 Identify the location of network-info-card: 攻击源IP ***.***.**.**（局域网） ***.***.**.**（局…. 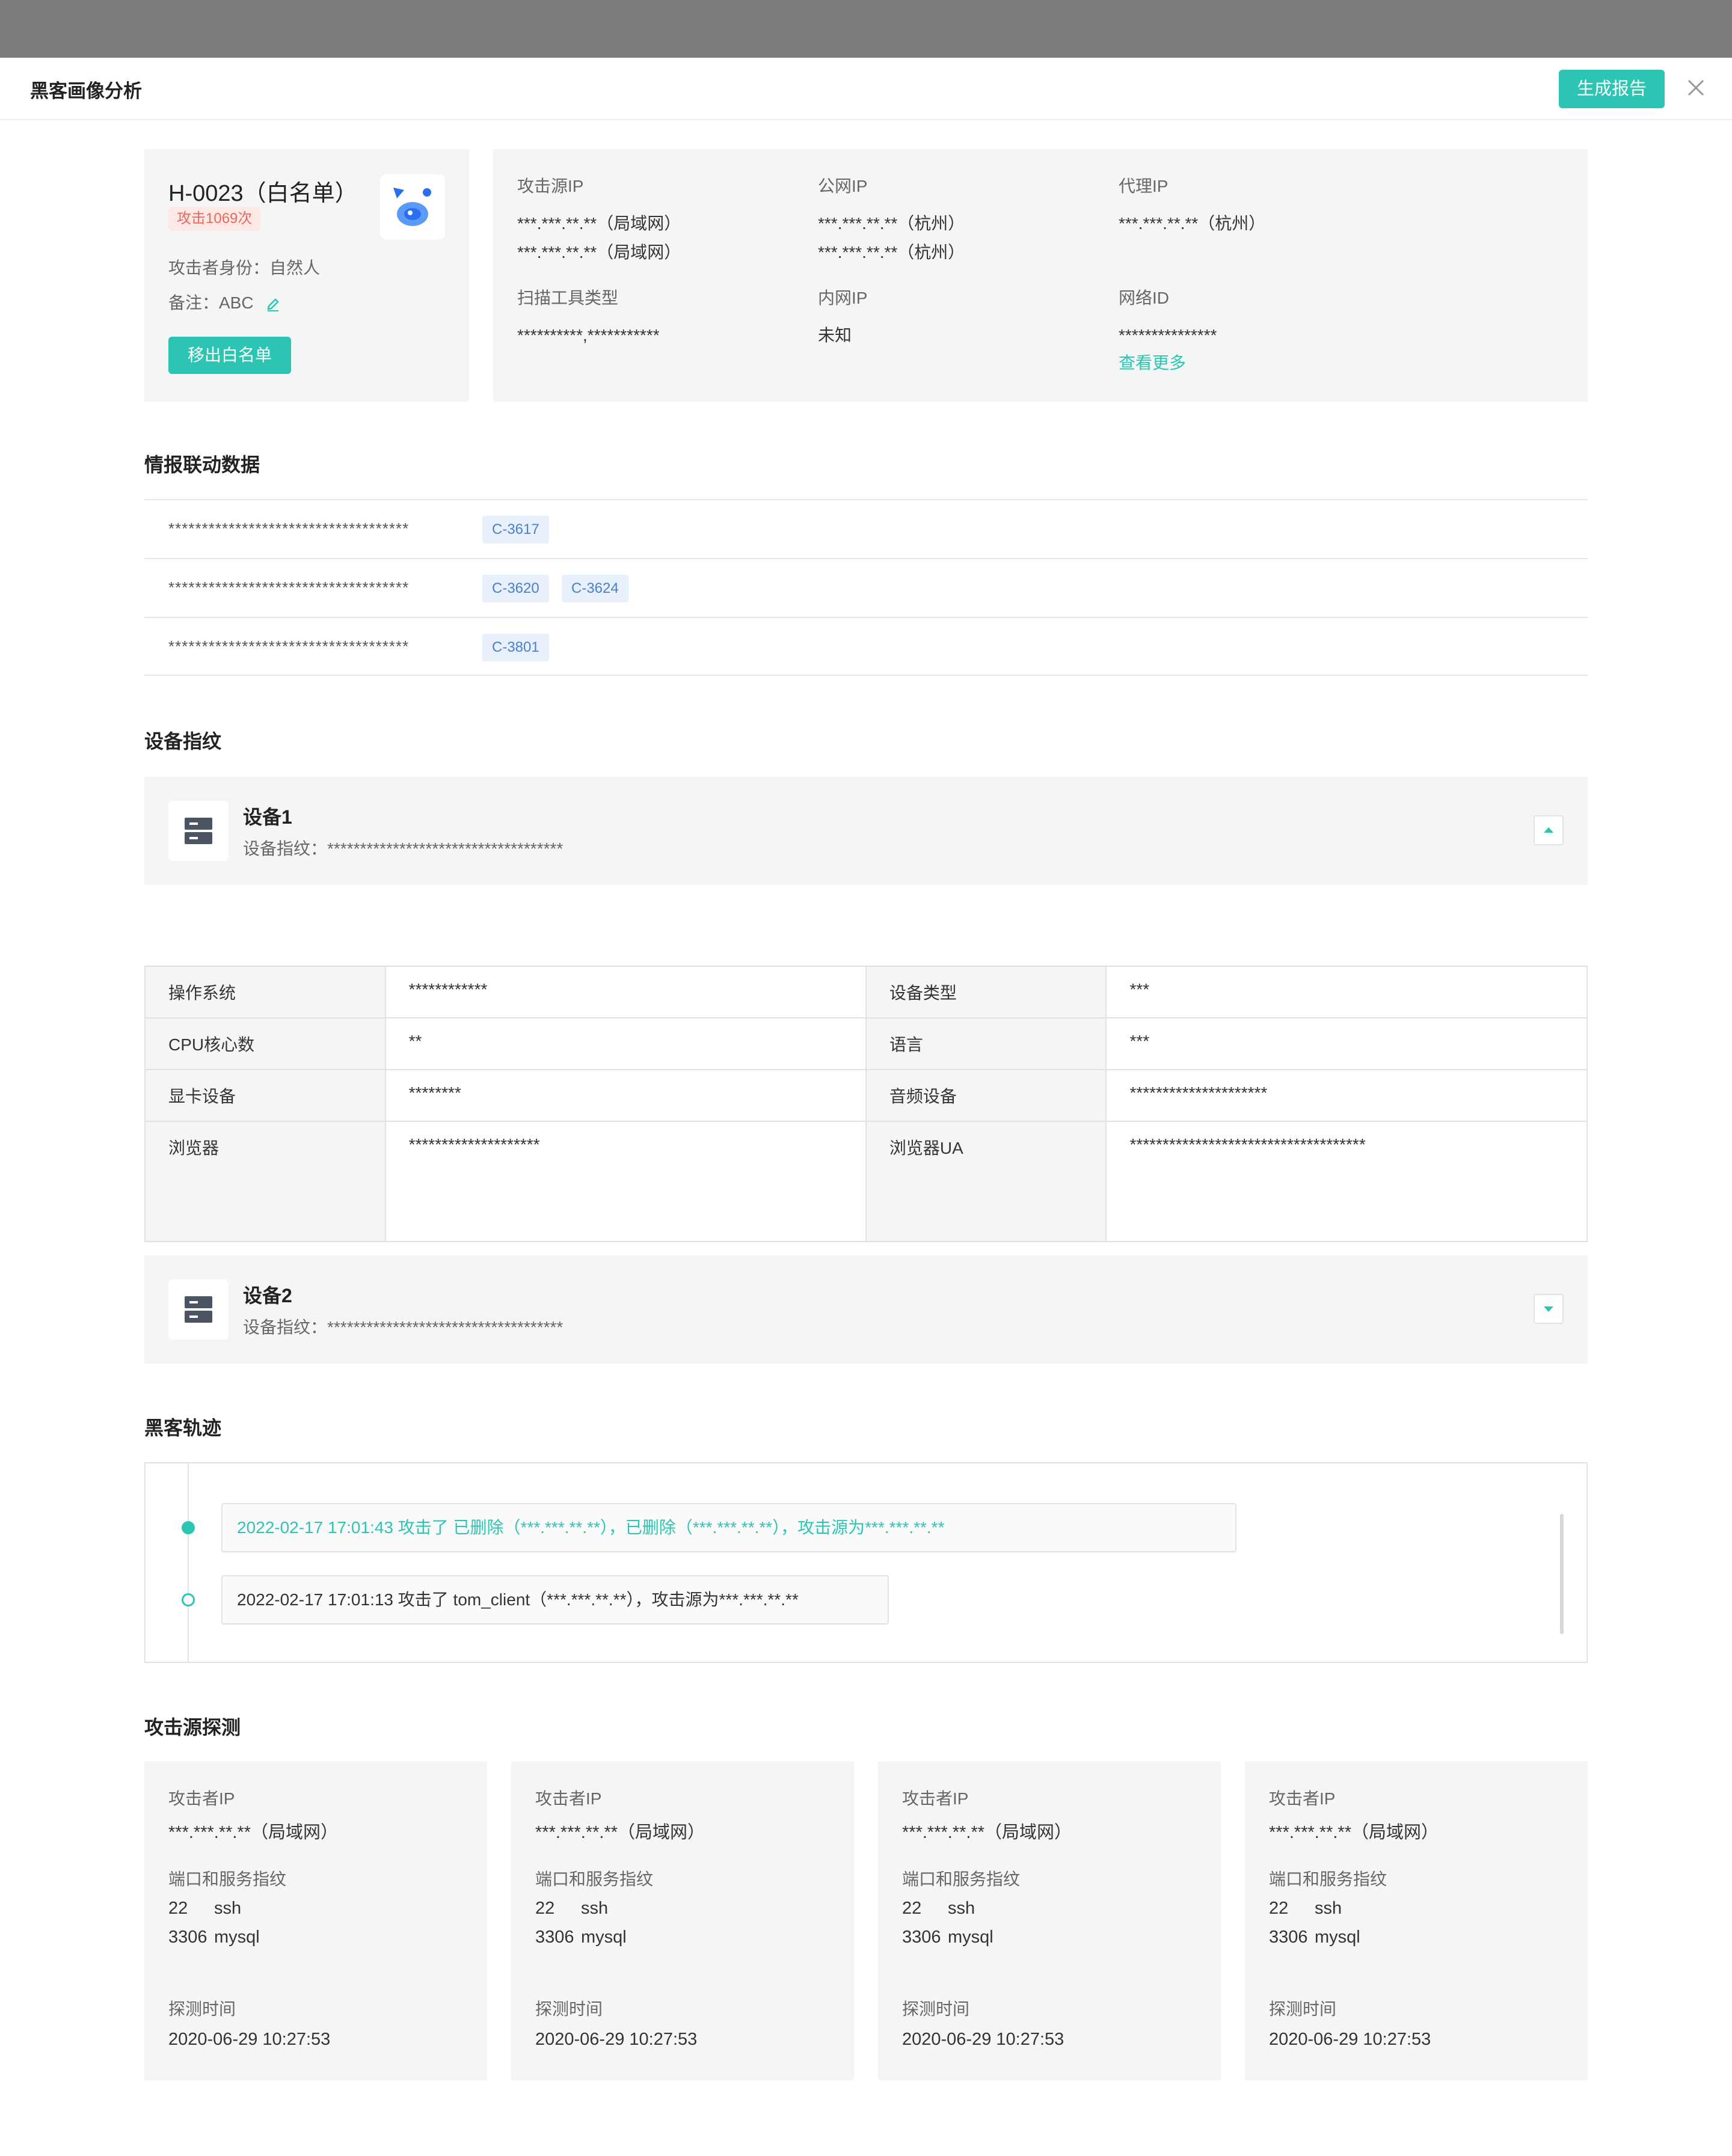
(1040, 275).